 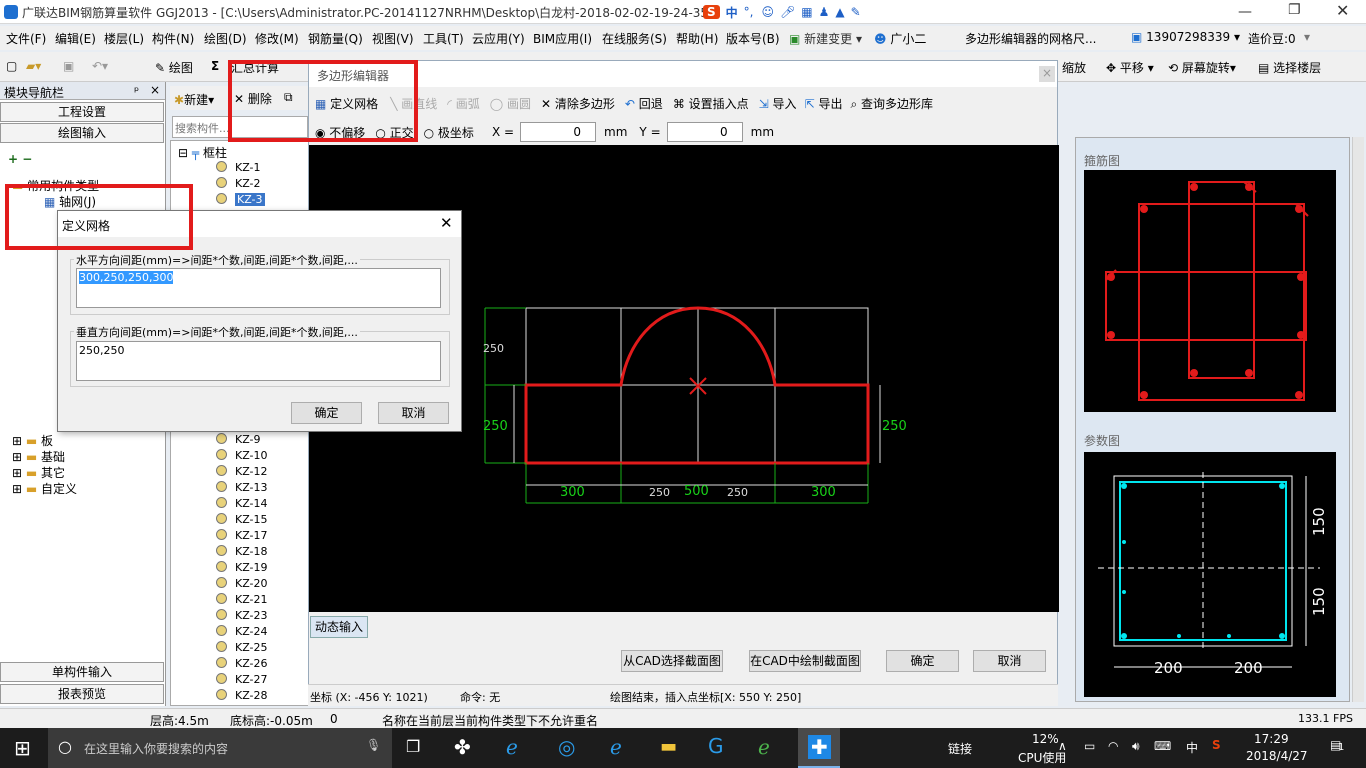 What do you see at coordinates (1358, 419) in the screenshot?
I see `right-scrollbar` at bounding box center [1358, 419].